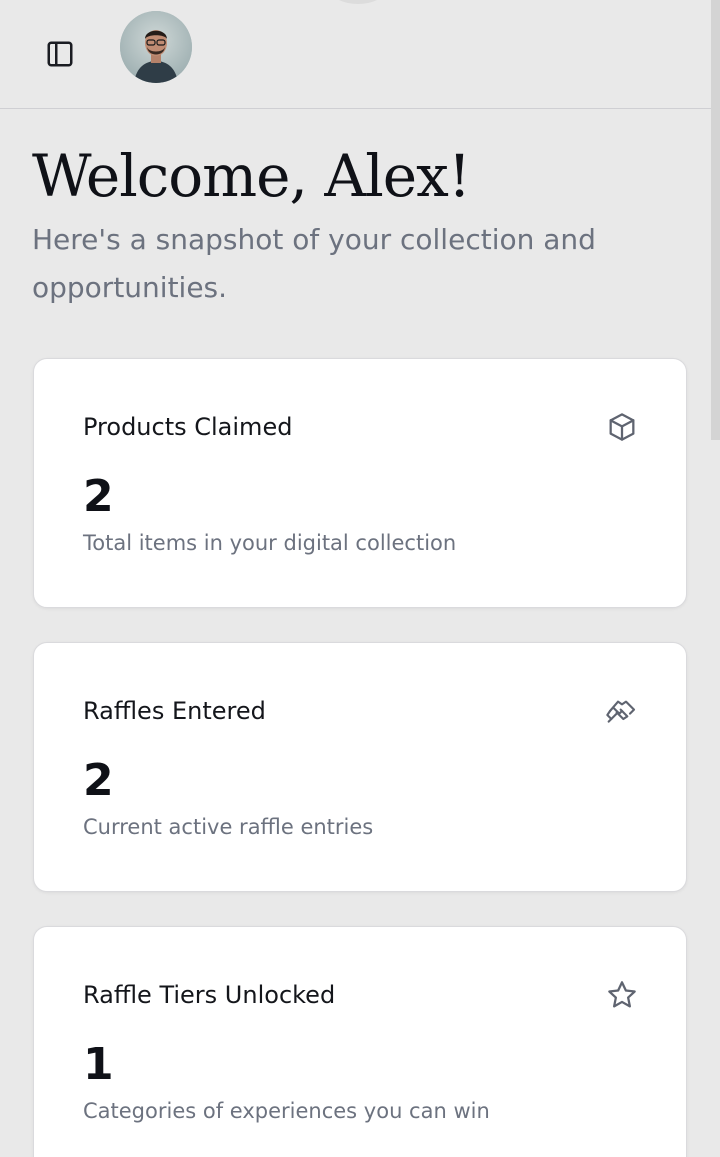  I want to click on box-icon, so click(622, 427).